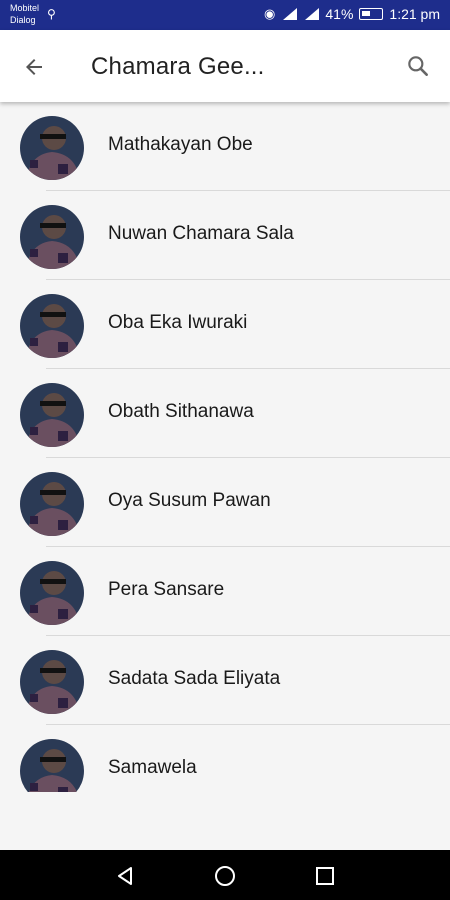  What do you see at coordinates (189, 500) in the screenshot?
I see `song-title: Oya Susum Pawan` at bounding box center [189, 500].